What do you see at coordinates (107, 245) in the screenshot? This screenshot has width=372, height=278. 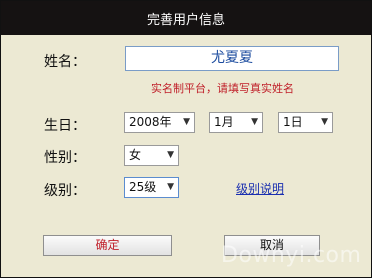 I see `ok-button: 确定` at bounding box center [107, 245].